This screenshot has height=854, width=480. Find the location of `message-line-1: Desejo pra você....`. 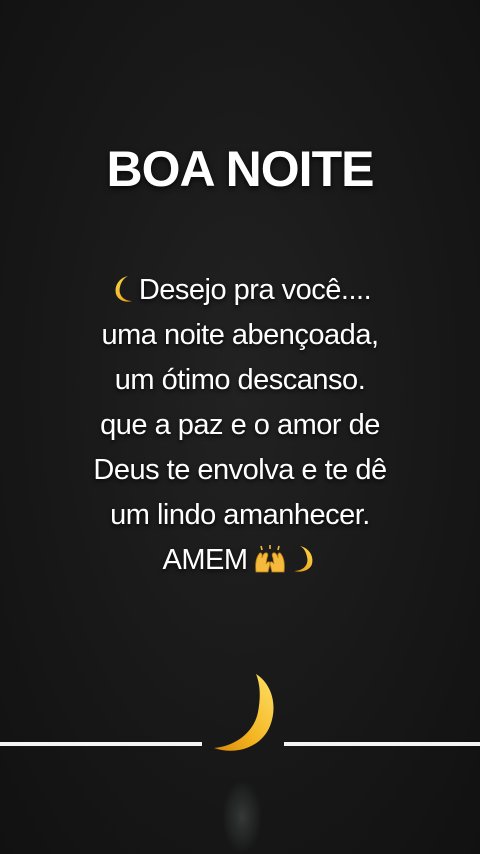

message-line-1: Desejo pra você.... is located at coordinates (240, 290).